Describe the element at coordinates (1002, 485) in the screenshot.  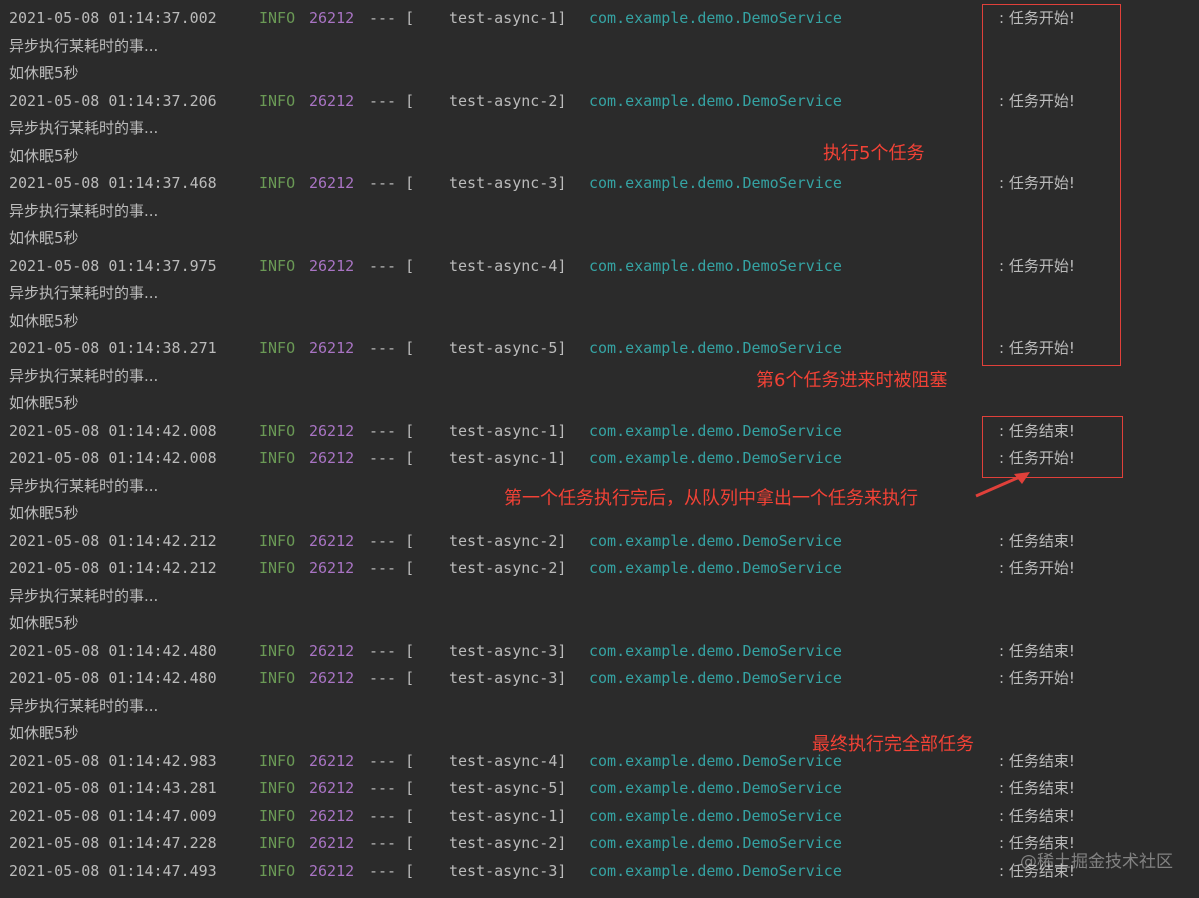
I see `annotation-arrow` at that location.